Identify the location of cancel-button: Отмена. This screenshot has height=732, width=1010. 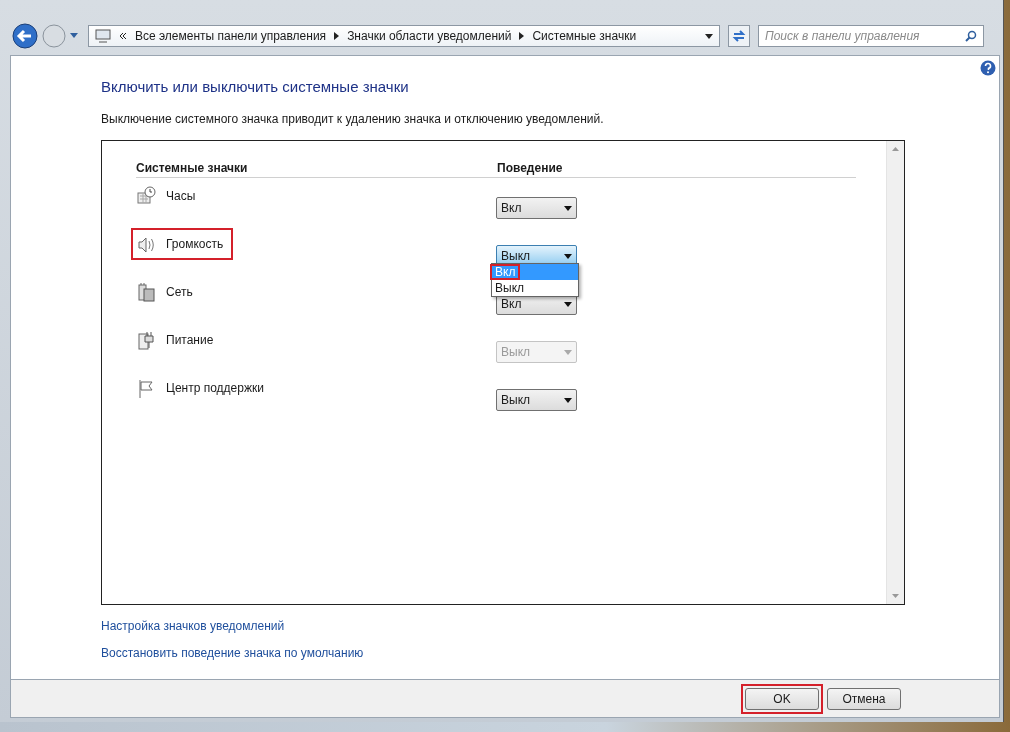
(864, 698).